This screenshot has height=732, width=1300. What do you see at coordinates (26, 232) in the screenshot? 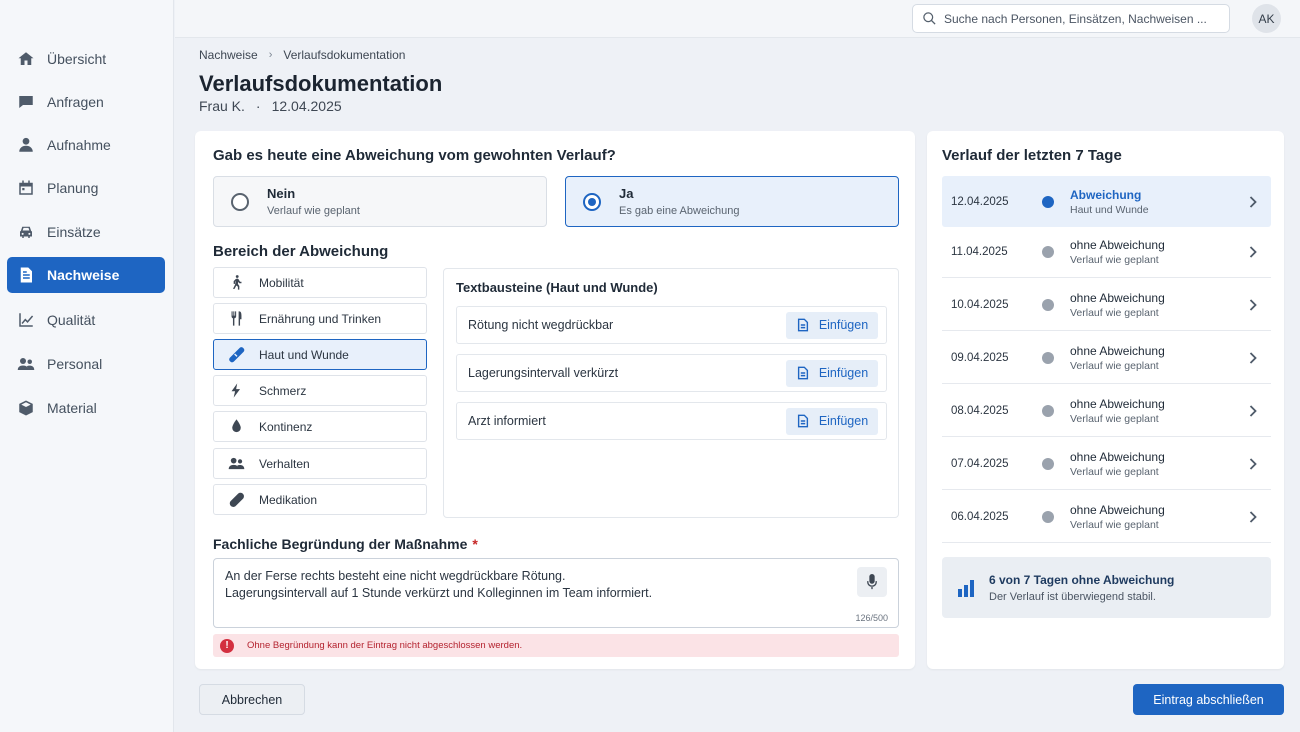
I see `car-icon` at bounding box center [26, 232].